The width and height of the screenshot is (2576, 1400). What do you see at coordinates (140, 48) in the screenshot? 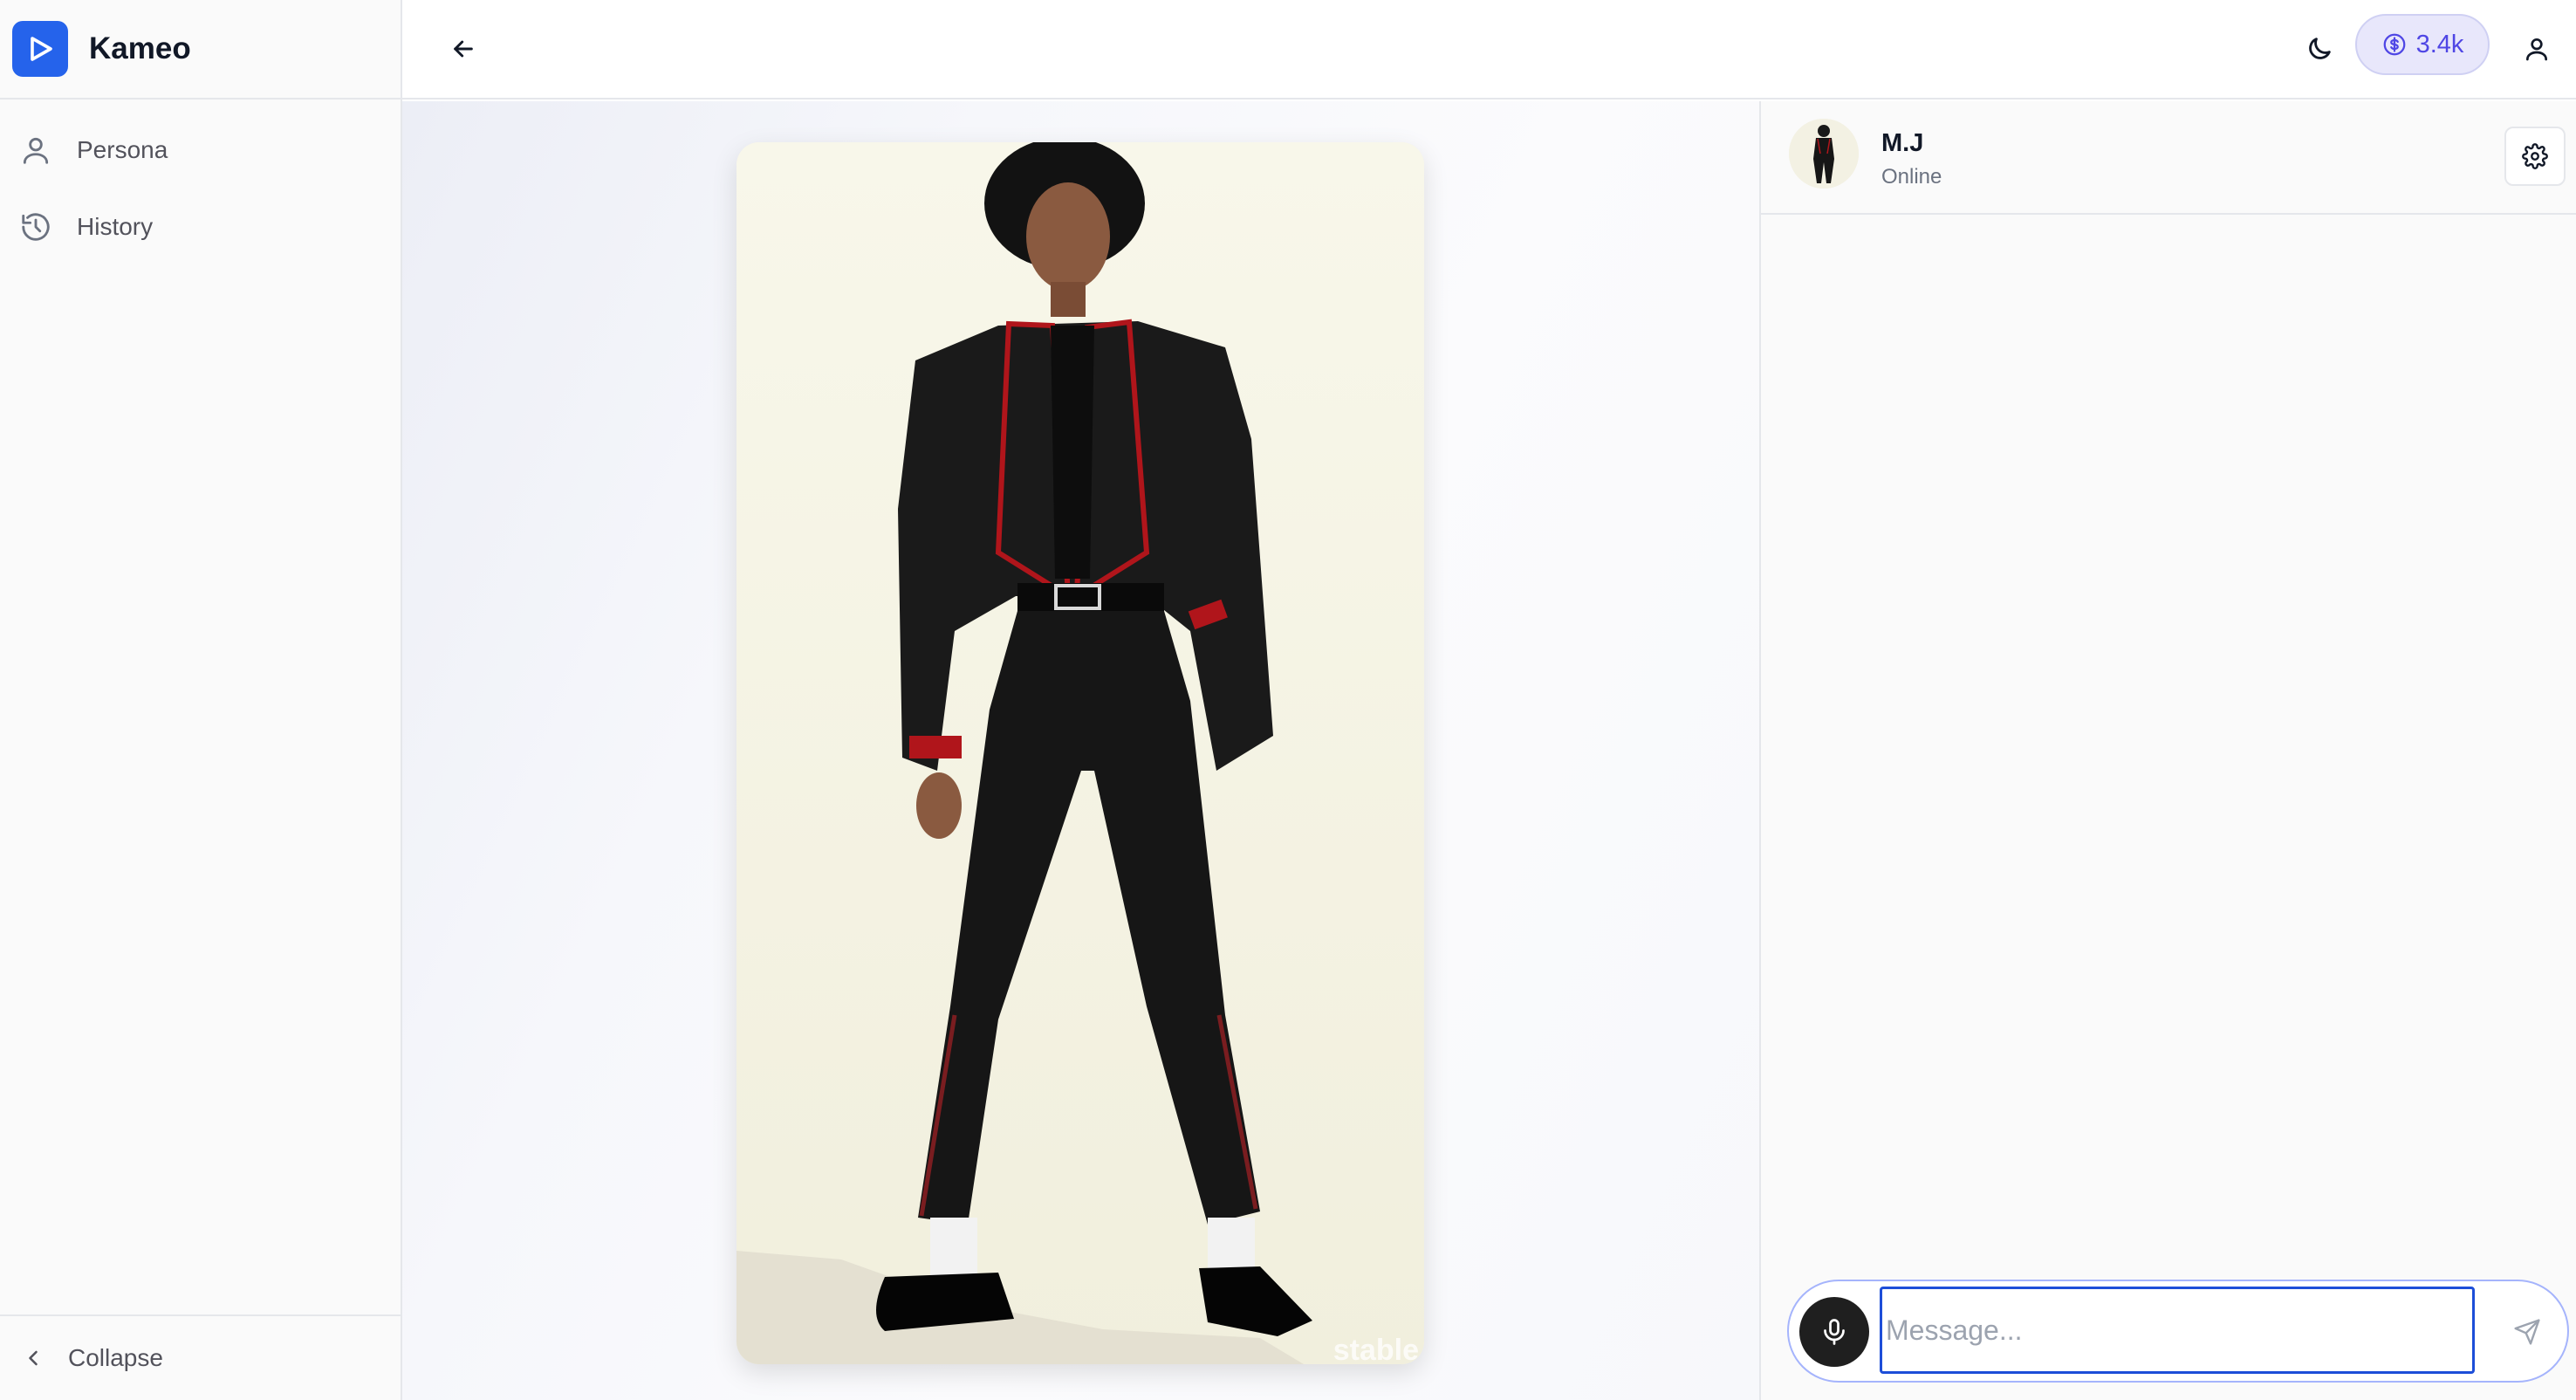
I see `brand-name: Kameo` at bounding box center [140, 48].